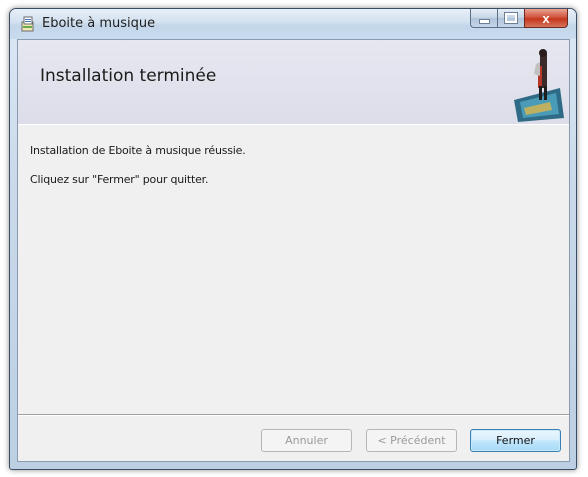 This screenshot has height=477, width=588. Describe the element at coordinates (539, 85) in the screenshot. I see `banner-image` at that location.